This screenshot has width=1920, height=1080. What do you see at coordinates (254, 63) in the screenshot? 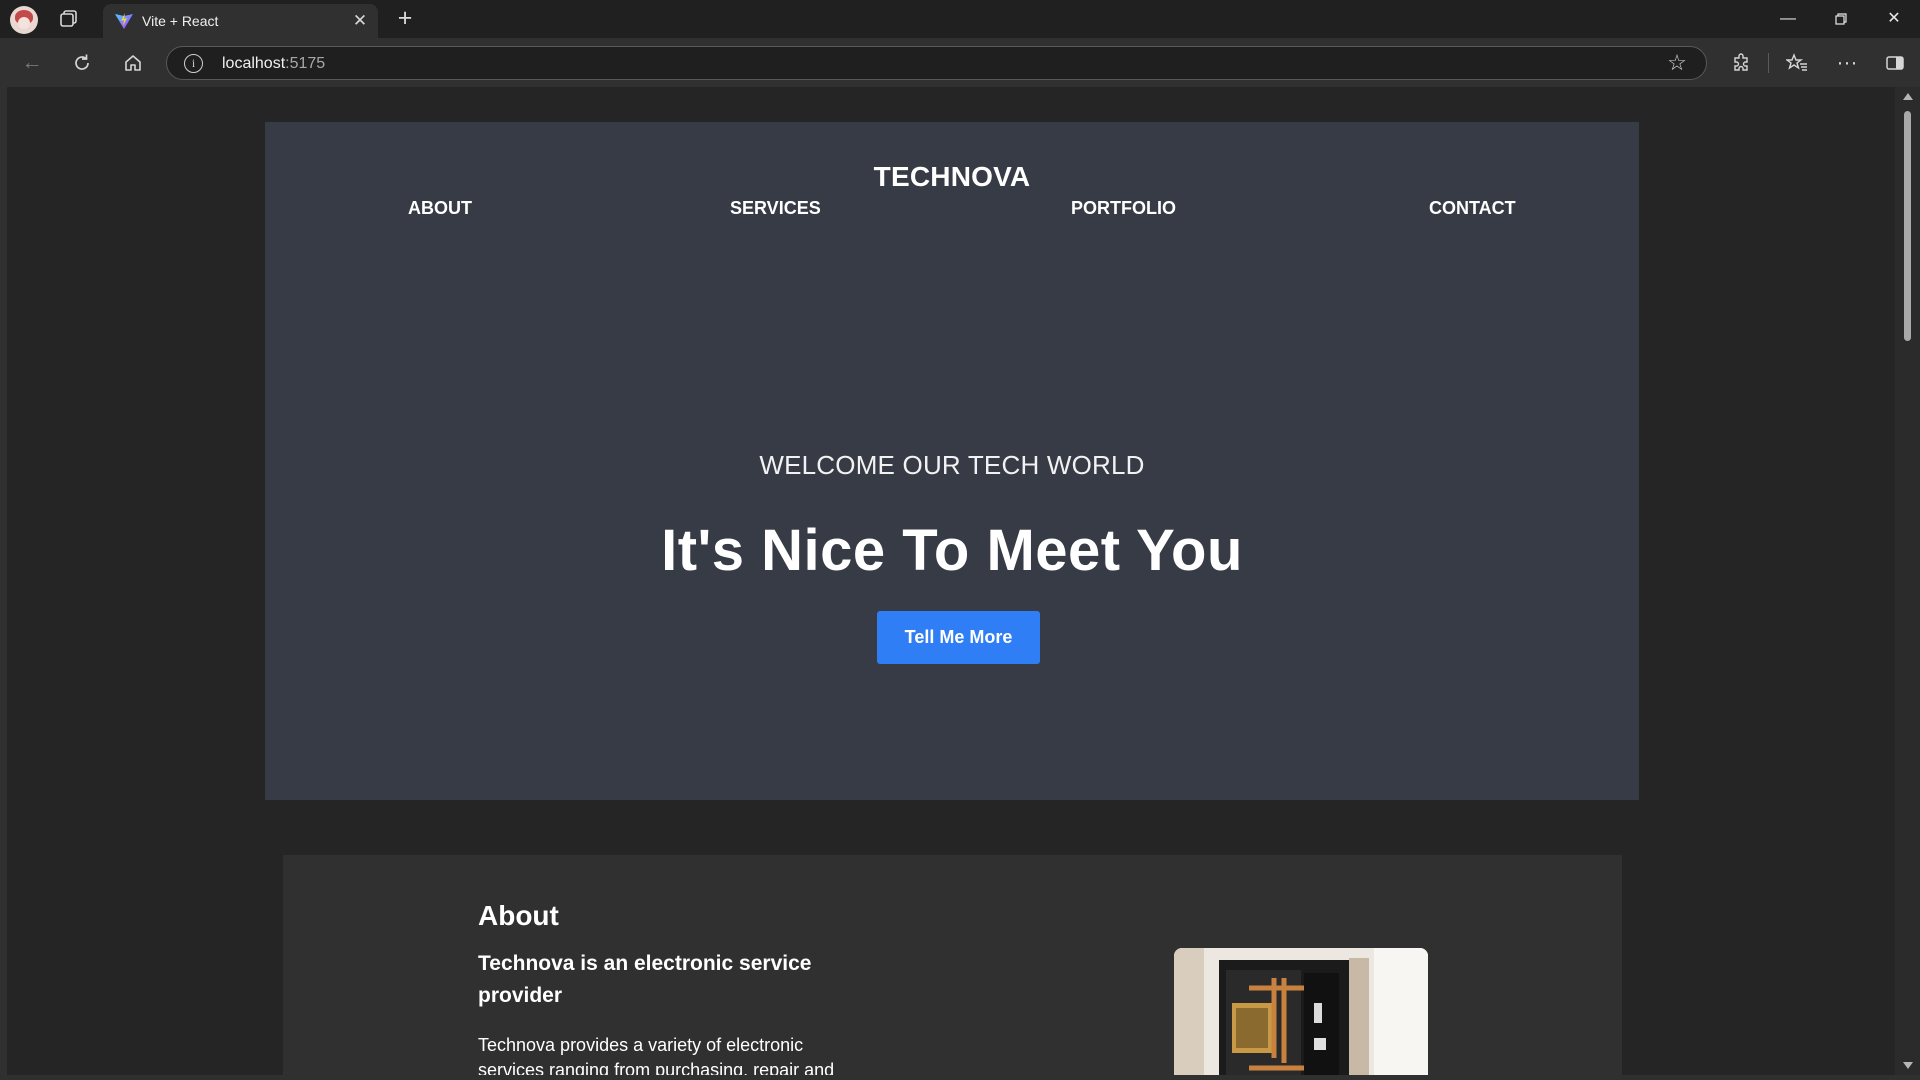
I see `url-host: localhost` at bounding box center [254, 63].